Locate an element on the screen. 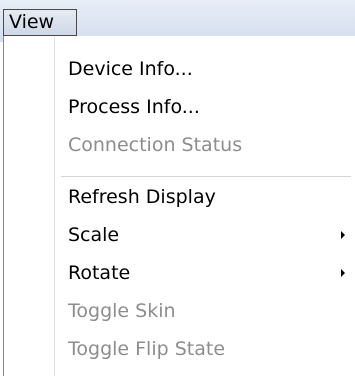  menu-item-label: Scale is located at coordinates (94, 235).